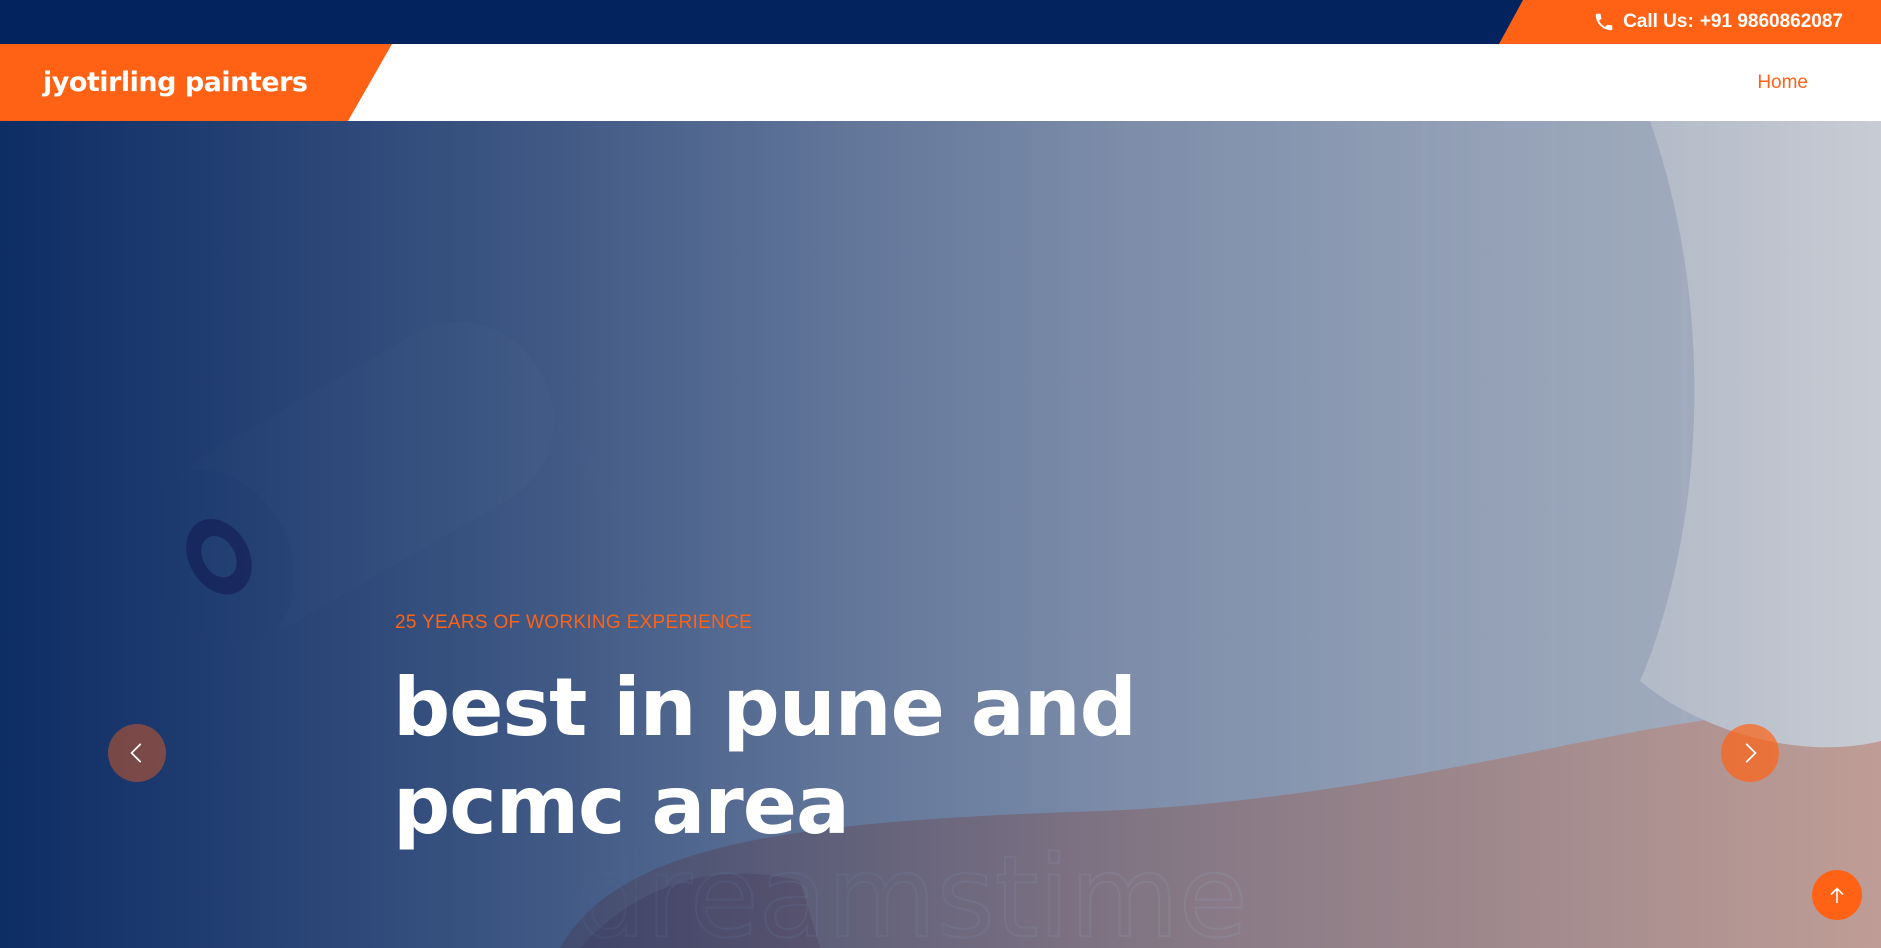 This screenshot has width=1881, height=948. I want to click on carousel-next-button, so click(1750, 753).